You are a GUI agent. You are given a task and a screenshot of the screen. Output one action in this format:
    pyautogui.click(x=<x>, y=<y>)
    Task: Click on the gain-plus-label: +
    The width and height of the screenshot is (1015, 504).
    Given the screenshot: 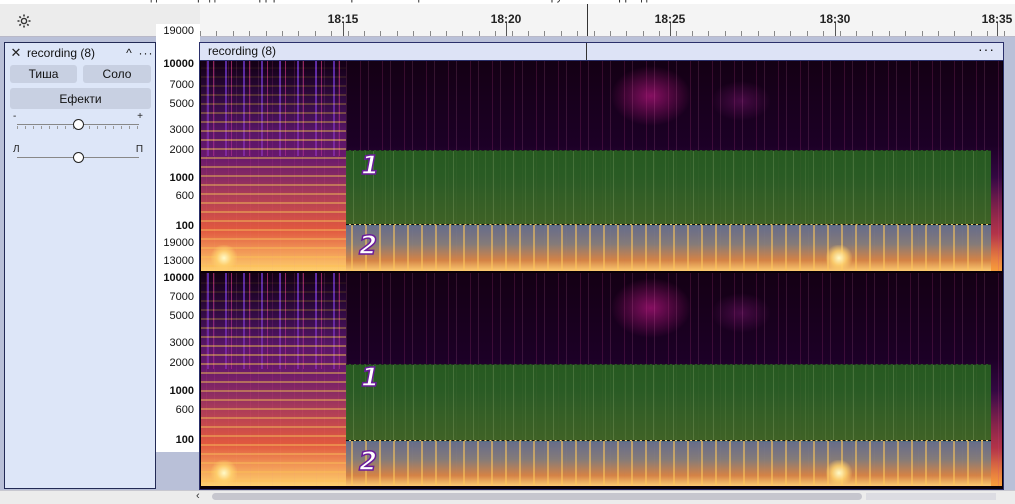 What is the action you would take?
    pyautogui.click(x=140, y=116)
    